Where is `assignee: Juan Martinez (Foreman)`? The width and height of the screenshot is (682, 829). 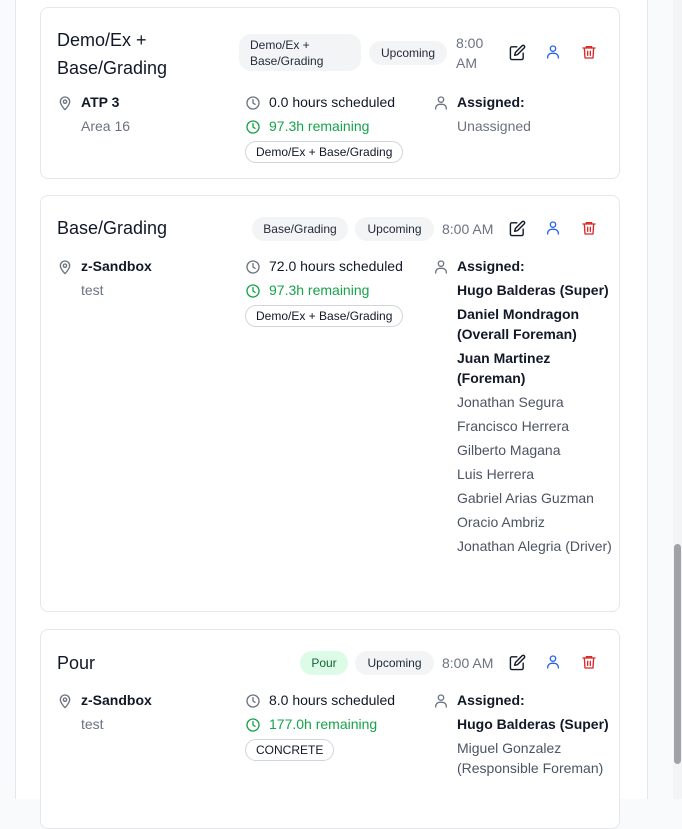
assignee: Juan Martinez (Foreman) is located at coordinates (504, 368).